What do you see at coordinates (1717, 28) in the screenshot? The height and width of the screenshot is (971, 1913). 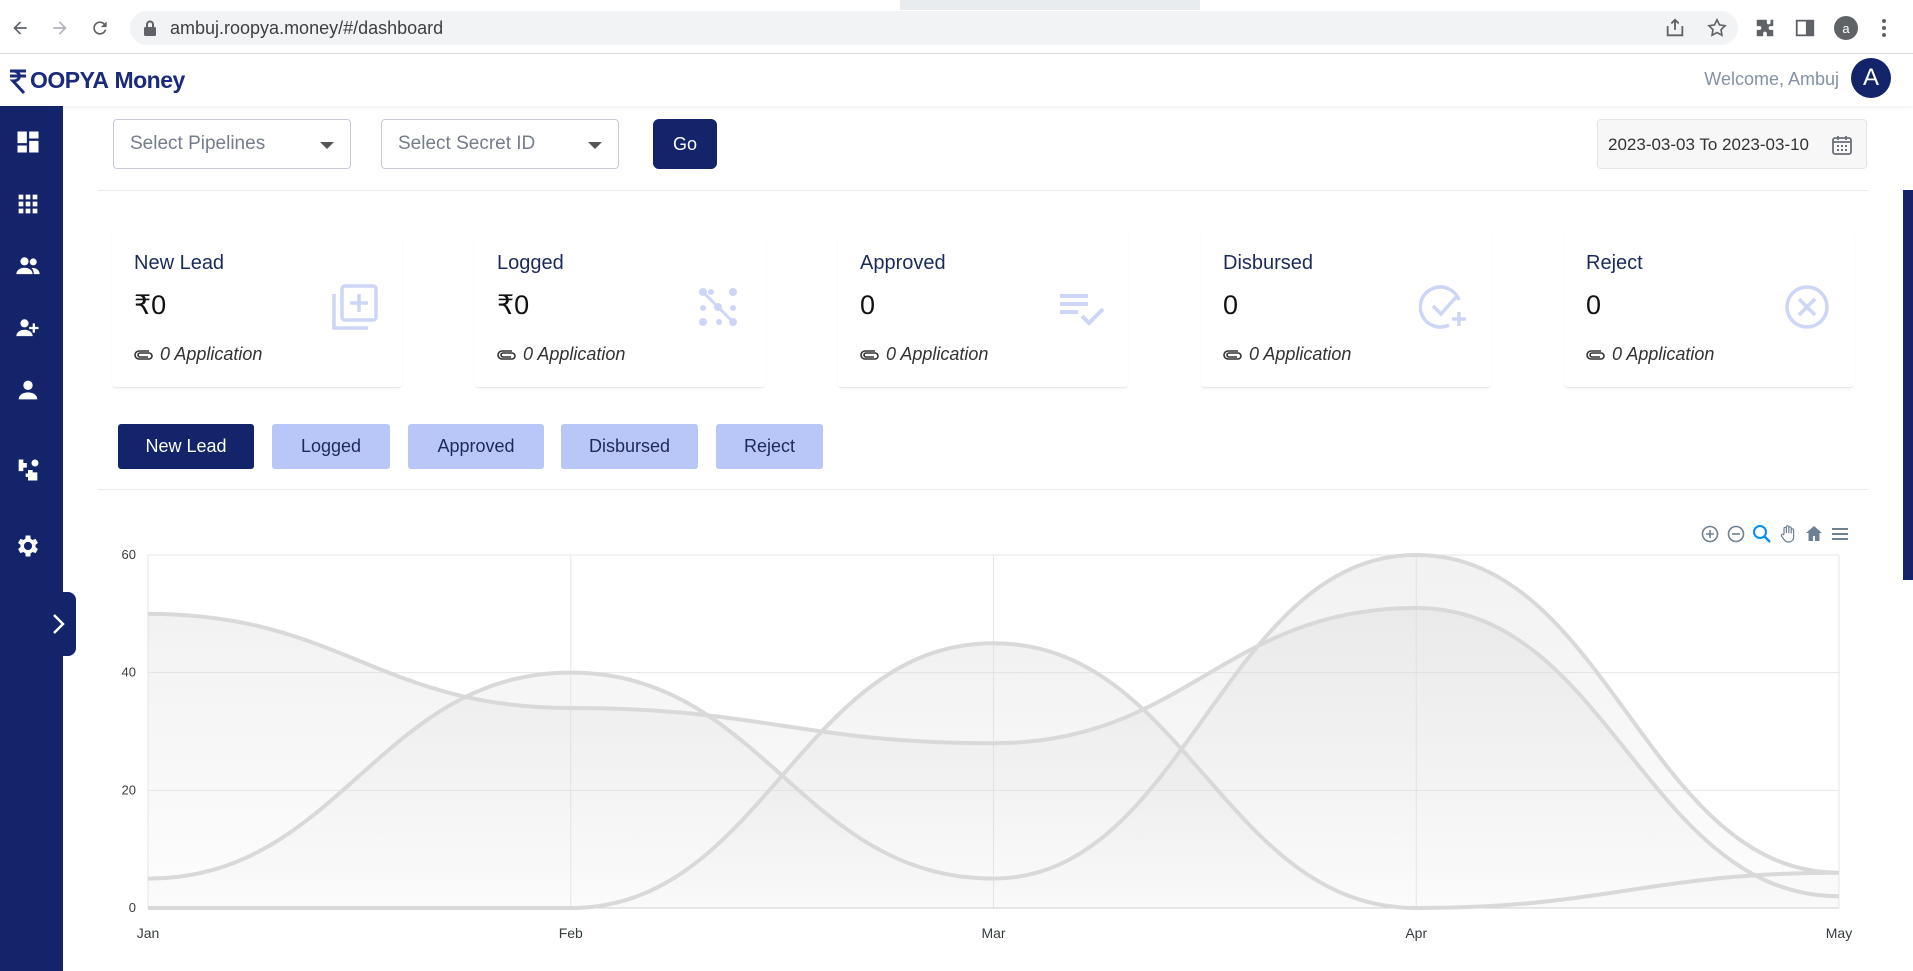 I see `bookmark-star-icon` at bounding box center [1717, 28].